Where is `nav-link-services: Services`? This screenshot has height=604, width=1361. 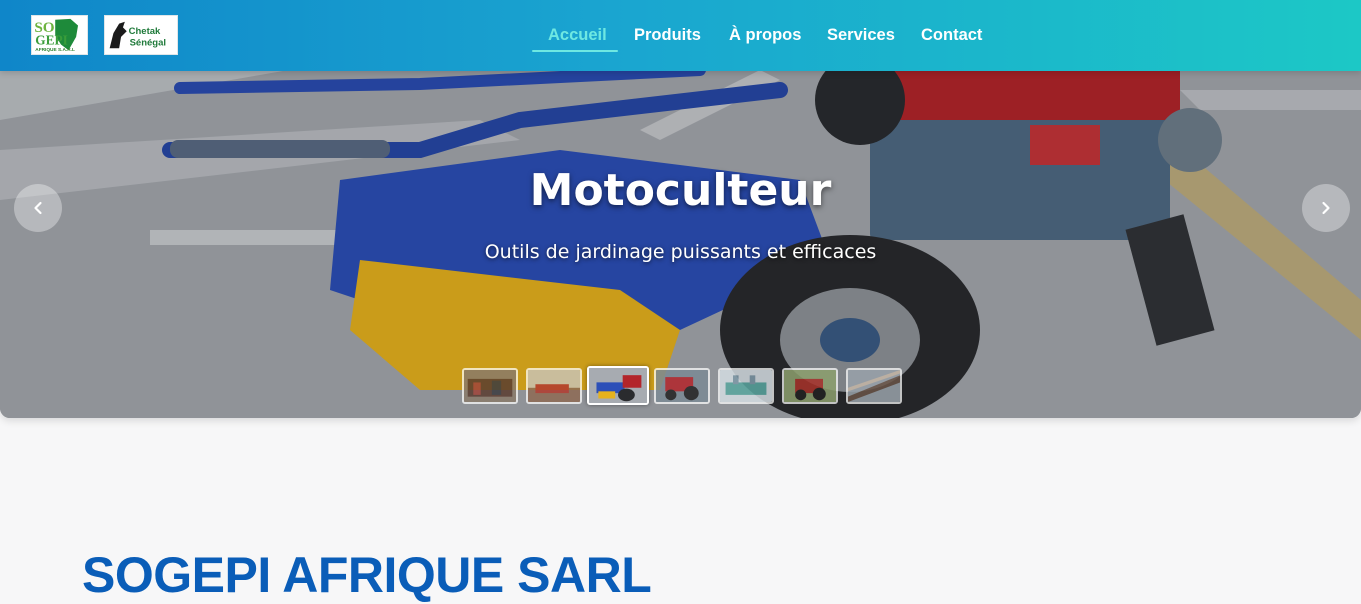
nav-link-services: Services is located at coordinates (861, 36).